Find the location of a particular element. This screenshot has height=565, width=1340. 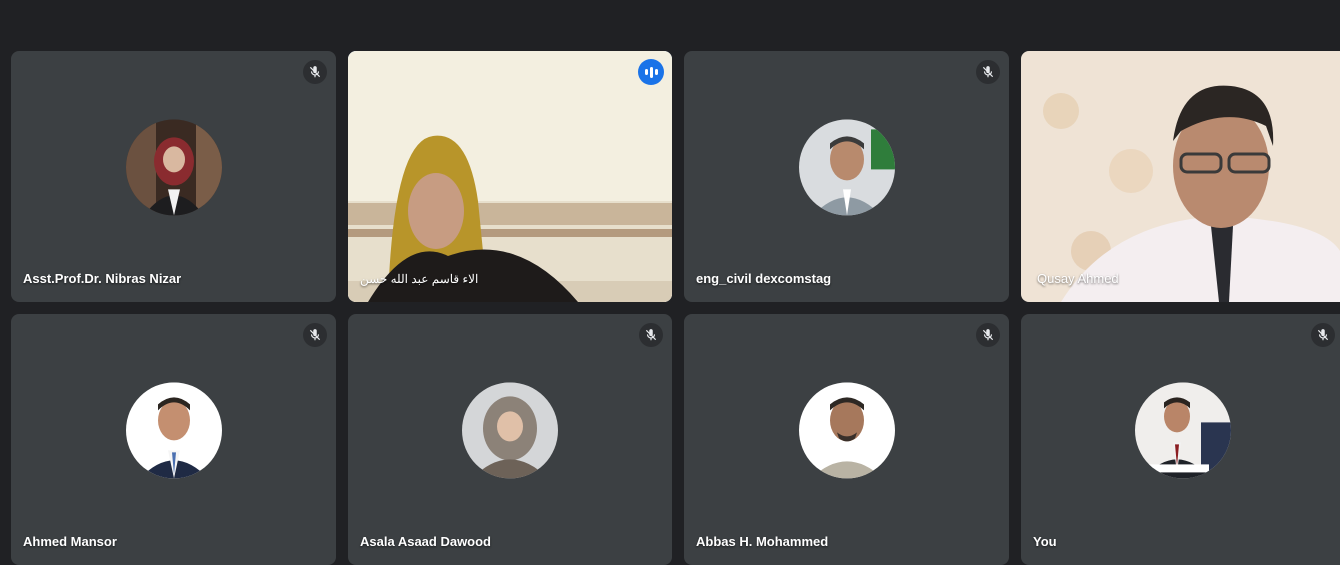

participant-tile-abbas: Abbas H. Mohammed is located at coordinates (846, 439).